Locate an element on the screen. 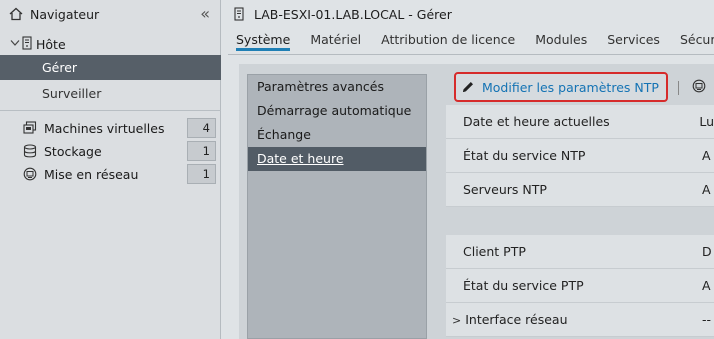 Image resolution: width=714 pixels, height=339 pixels. collapse-navigator-icon: « is located at coordinates (205, 13).